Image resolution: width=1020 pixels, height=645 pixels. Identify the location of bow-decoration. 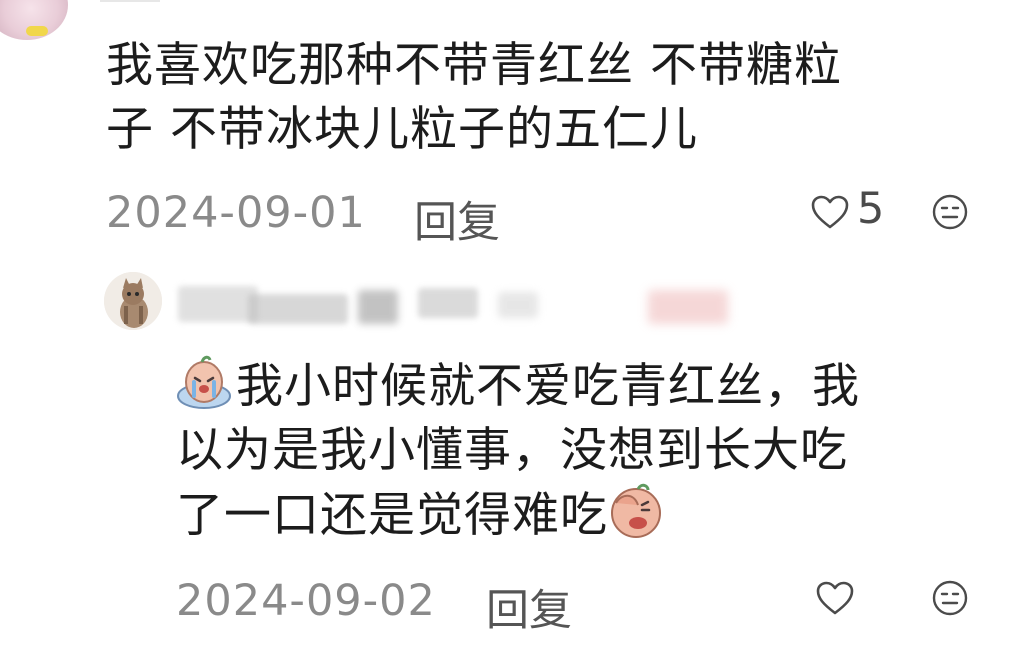
(37, 31).